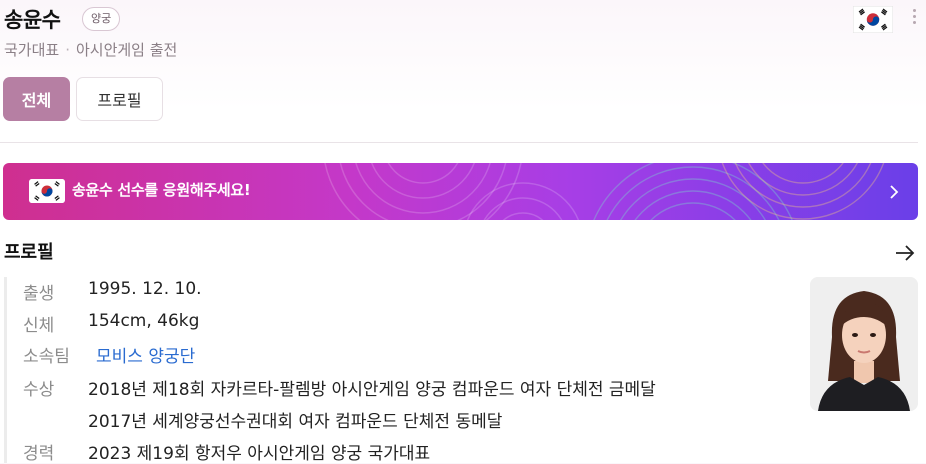  Describe the element at coordinates (32, 50) in the screenshot. I see `subtitle-role: 국가대표` at that location.